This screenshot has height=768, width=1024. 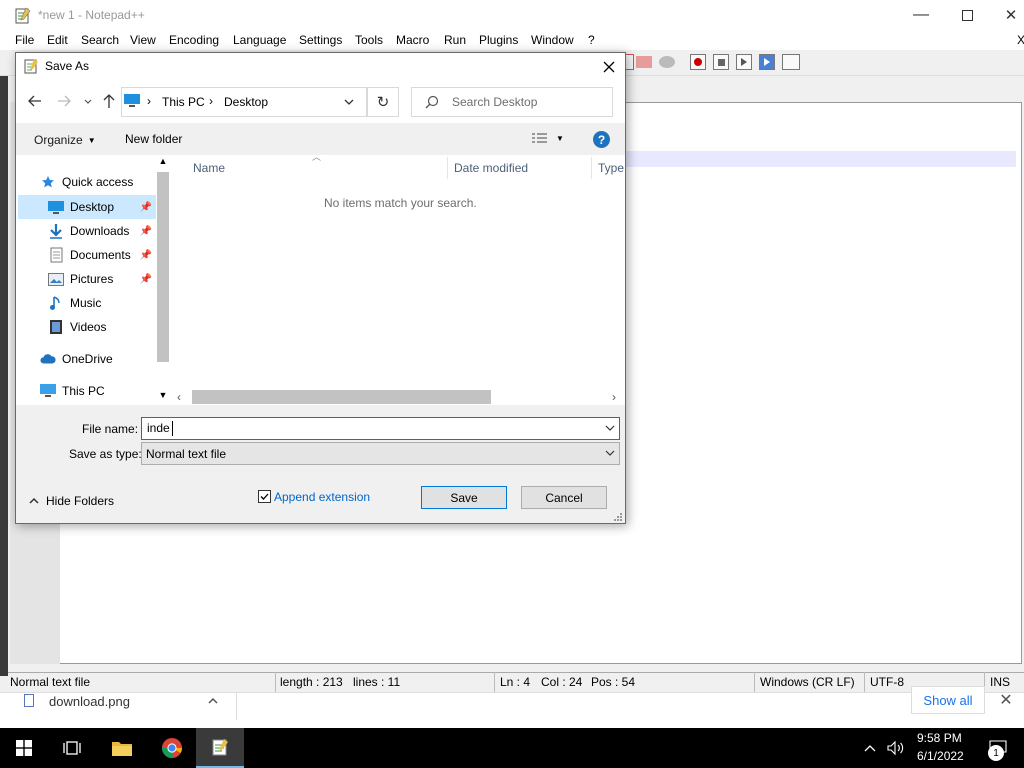 I want to click on file-icon, so click(x=29, y=700).